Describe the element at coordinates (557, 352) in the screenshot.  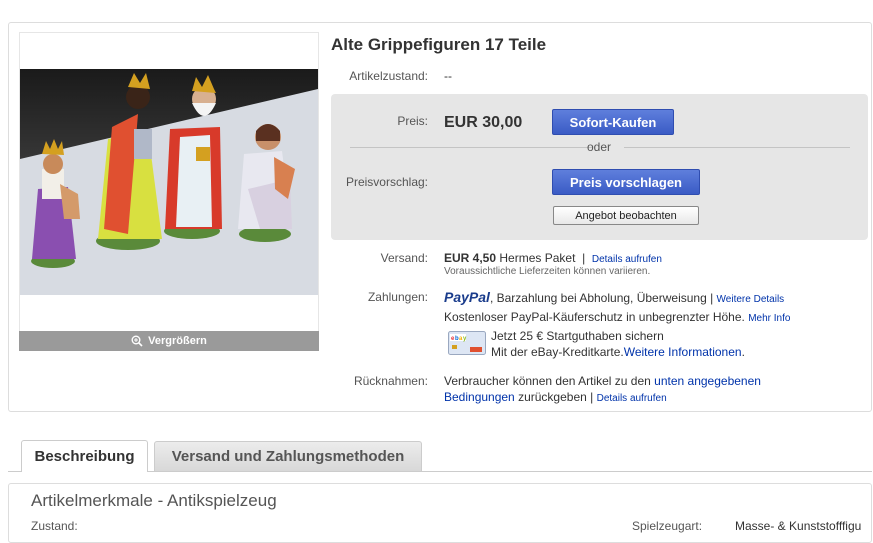
I see `credit-line-2: Mit der eBay-Kreditkarte.` at that location.